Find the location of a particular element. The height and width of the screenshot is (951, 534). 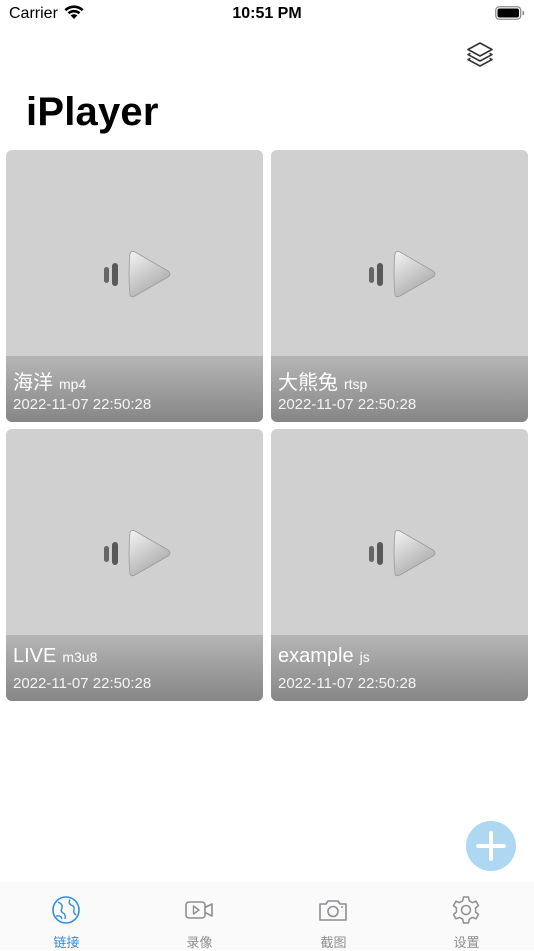

card-name: LIVE is located at coordinates (35, 656).